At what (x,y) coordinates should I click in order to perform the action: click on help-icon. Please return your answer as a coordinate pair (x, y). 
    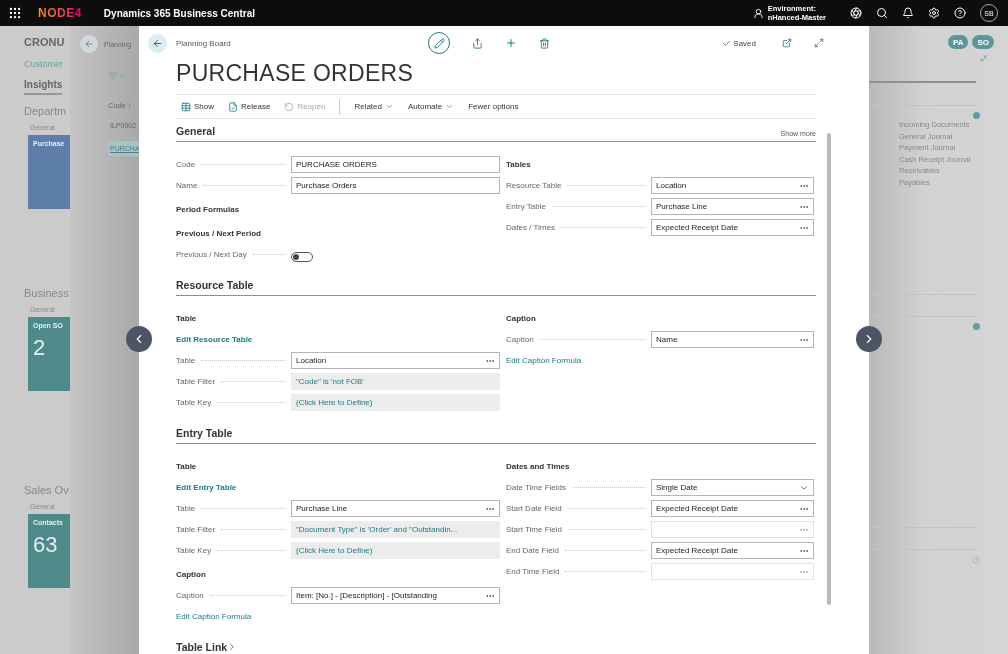
    Looking at the image, I should click on (960, 13).